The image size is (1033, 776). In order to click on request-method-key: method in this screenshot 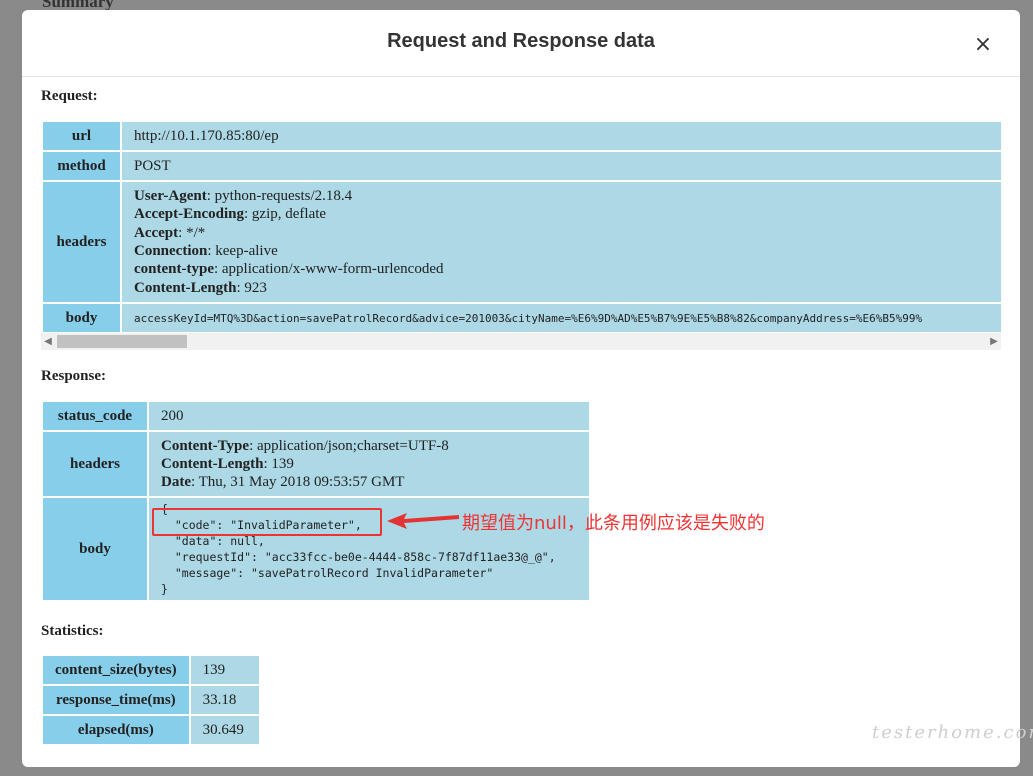, I will do `click(81, 166)`.